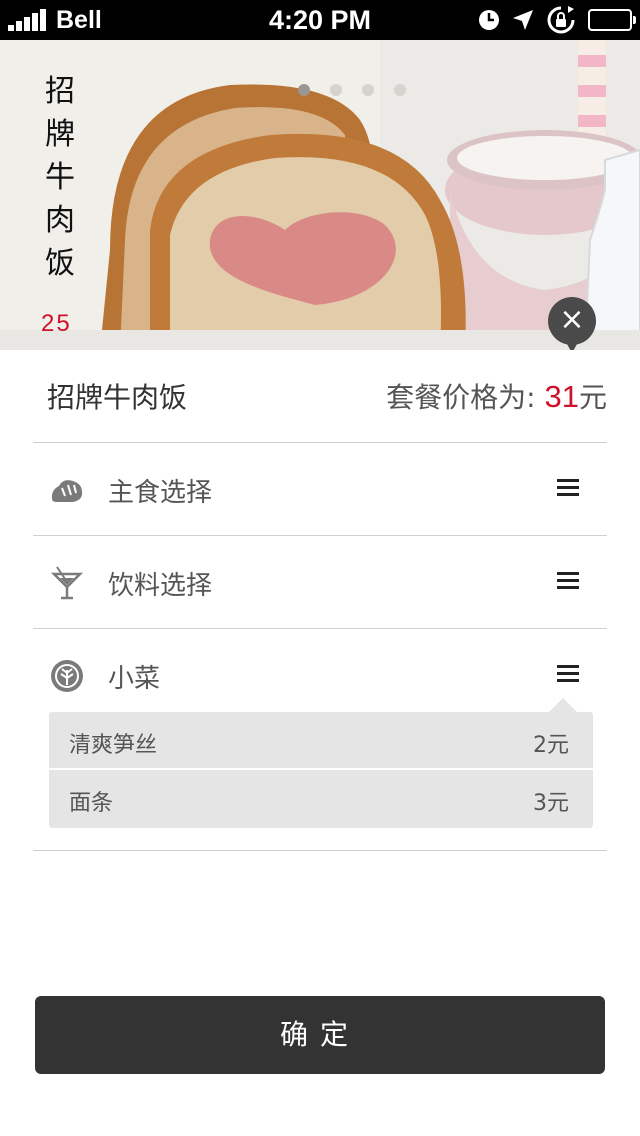  What do you see at coordinates (320, 489) in the screenshot?
I see `section-staple: 主食选择` at bounding box center [320, 489].